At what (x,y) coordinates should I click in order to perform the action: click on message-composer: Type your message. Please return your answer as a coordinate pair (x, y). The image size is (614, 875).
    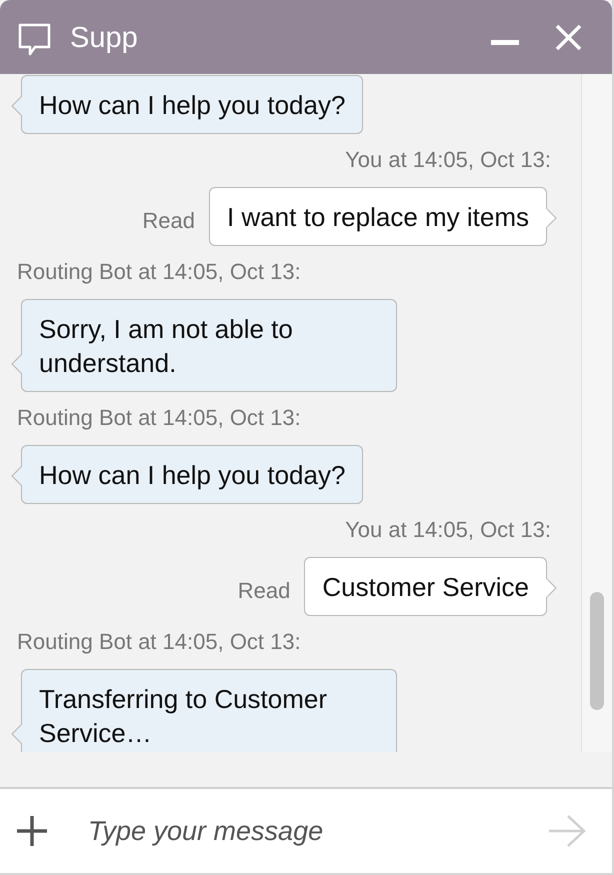
    Looking at the image, I should click on (306, 831).